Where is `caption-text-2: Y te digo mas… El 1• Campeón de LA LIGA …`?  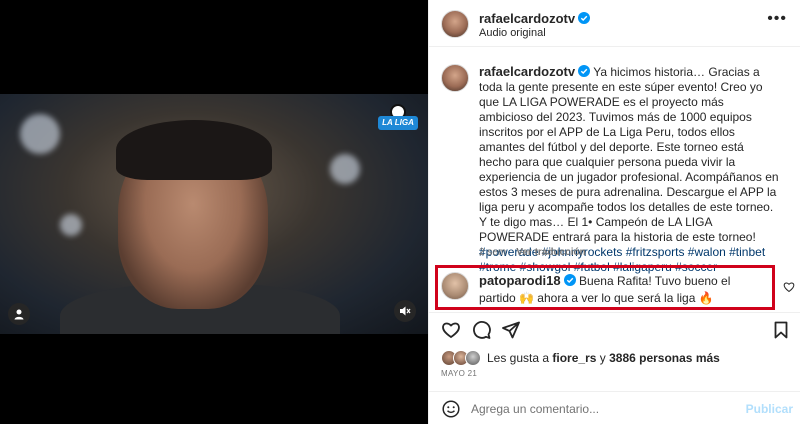
caption-text-2: Y te digo mas… El 1• Campeón de LA LIGA … is located at coordinates (617, 229).